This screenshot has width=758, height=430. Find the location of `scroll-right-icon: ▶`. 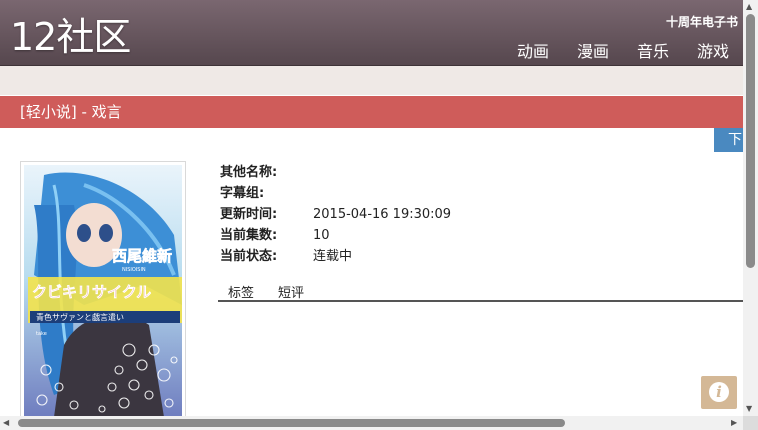

scroll-right-icon: ▶ is located at coordinates (734, 423).